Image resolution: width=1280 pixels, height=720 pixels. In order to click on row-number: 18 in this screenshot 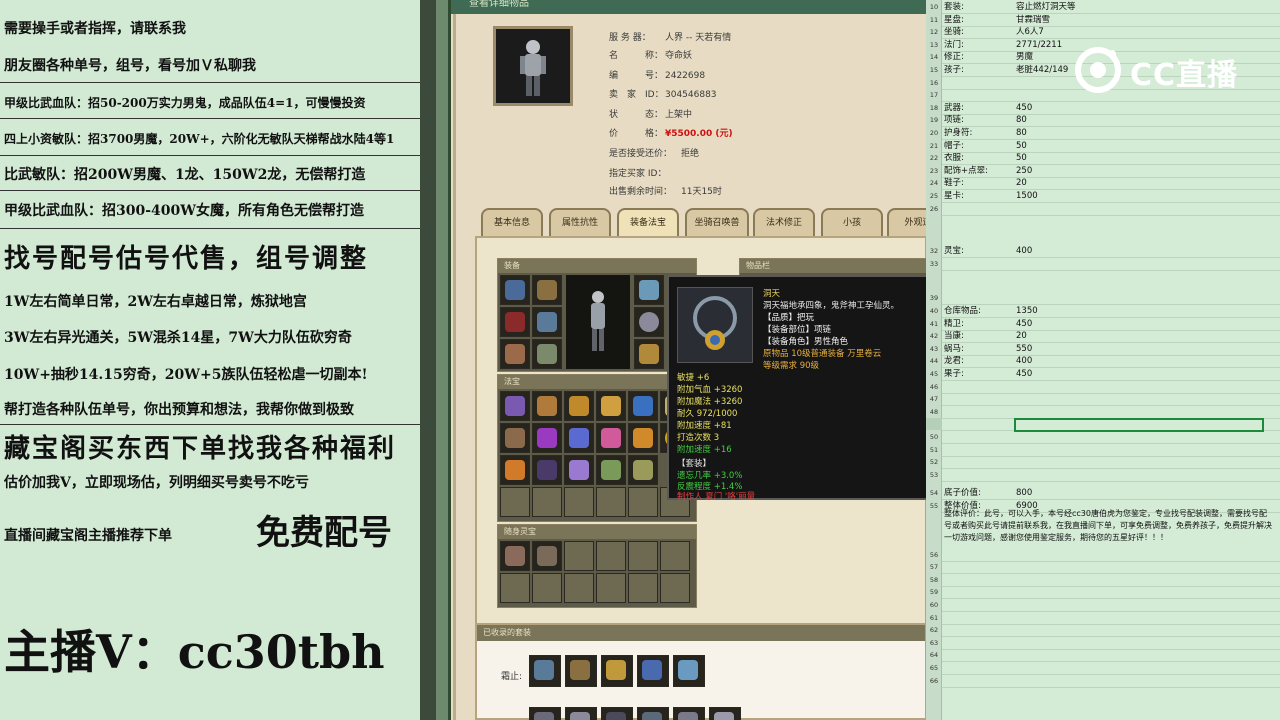, I will do `click(934, 108)`.